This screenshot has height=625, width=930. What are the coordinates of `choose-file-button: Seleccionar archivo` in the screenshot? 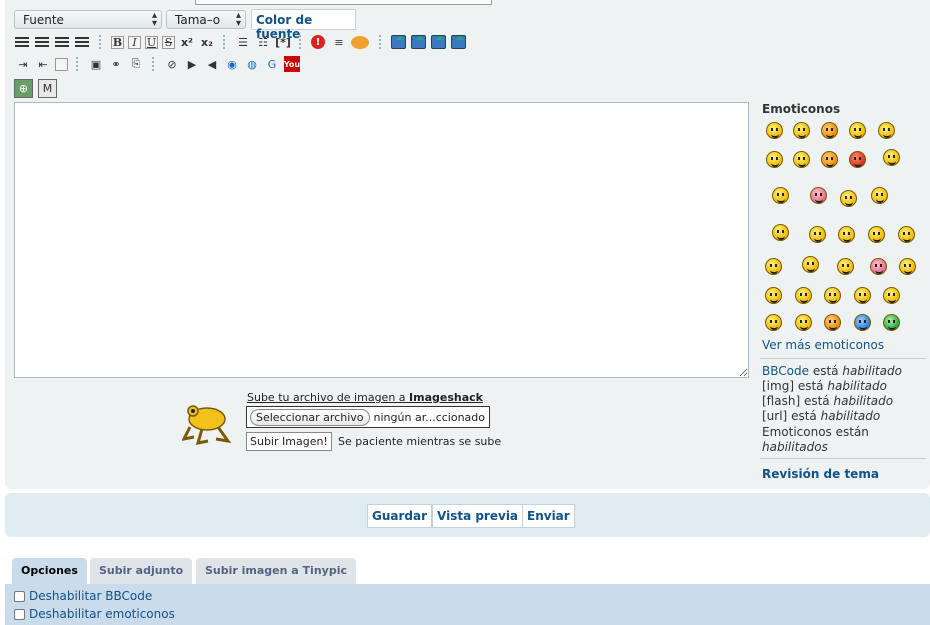 It's located at (310, 417).